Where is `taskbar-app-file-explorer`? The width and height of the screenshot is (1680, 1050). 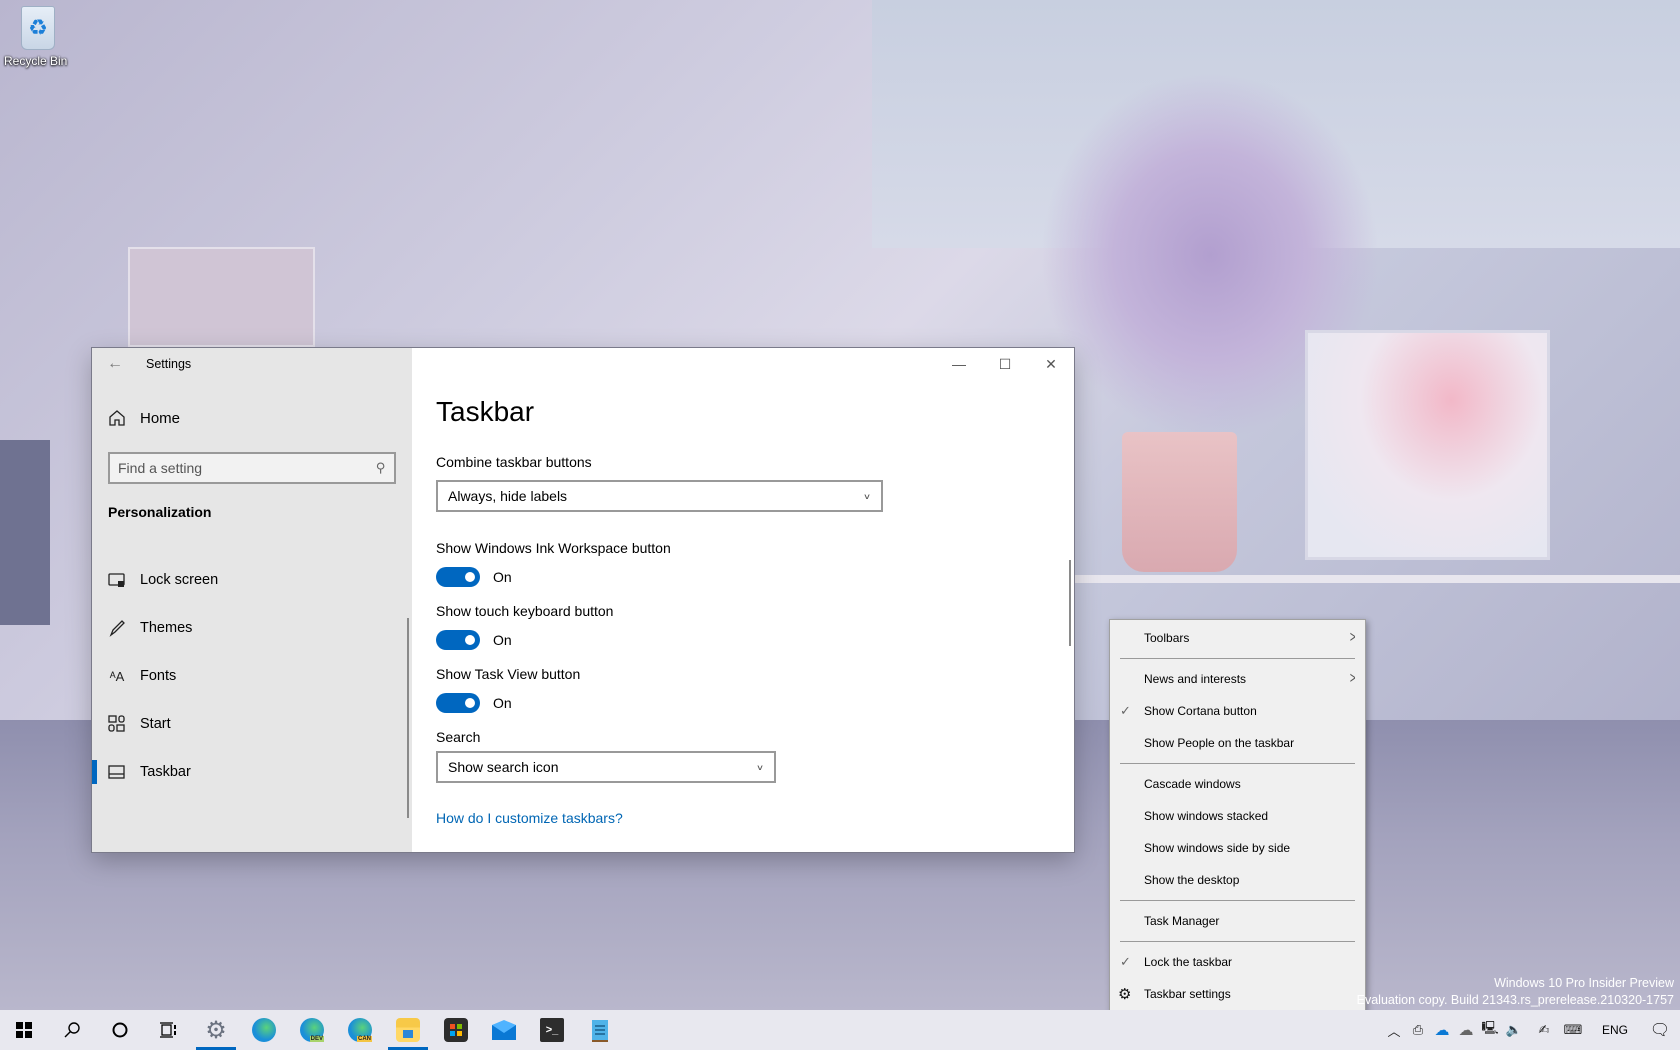
taskbar-app-file-explorer is located at coordinates (408, 1030).